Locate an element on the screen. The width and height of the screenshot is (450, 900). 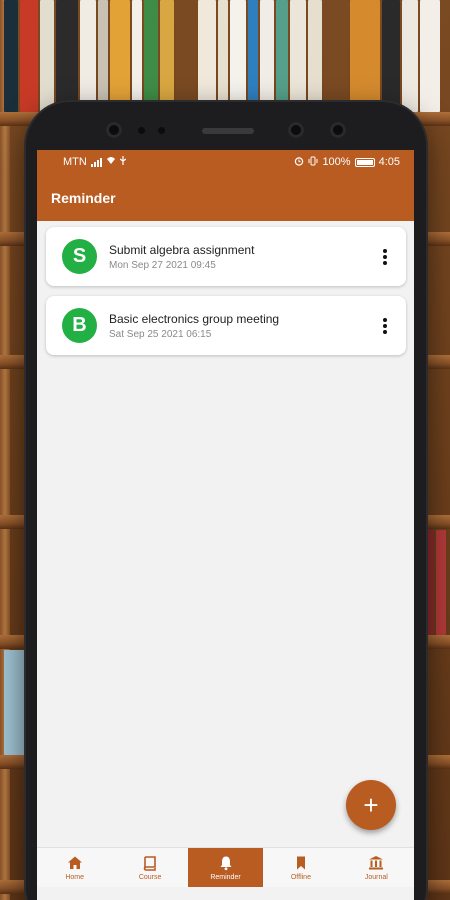
signal-icon is located at coordinates (96, 162).